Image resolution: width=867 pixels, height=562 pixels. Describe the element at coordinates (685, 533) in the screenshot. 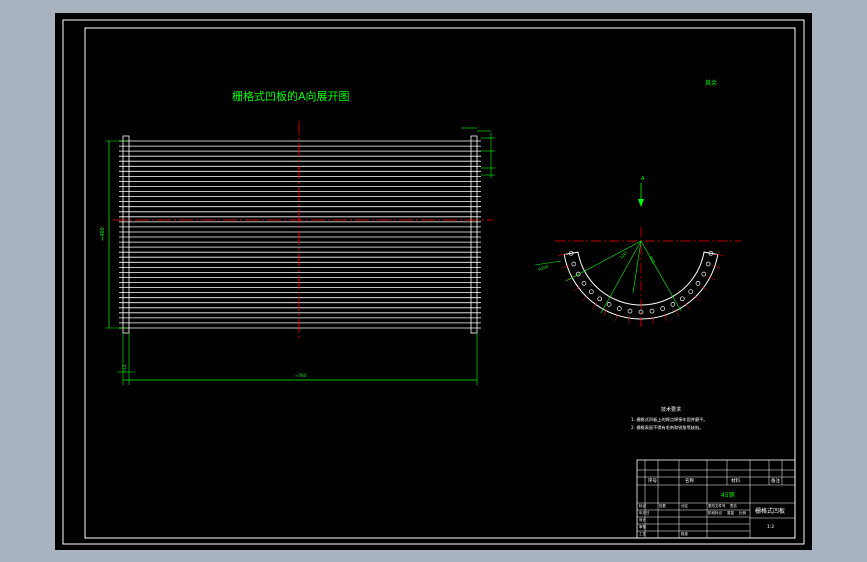

I see `tb-cell-9: 批准` at that location.